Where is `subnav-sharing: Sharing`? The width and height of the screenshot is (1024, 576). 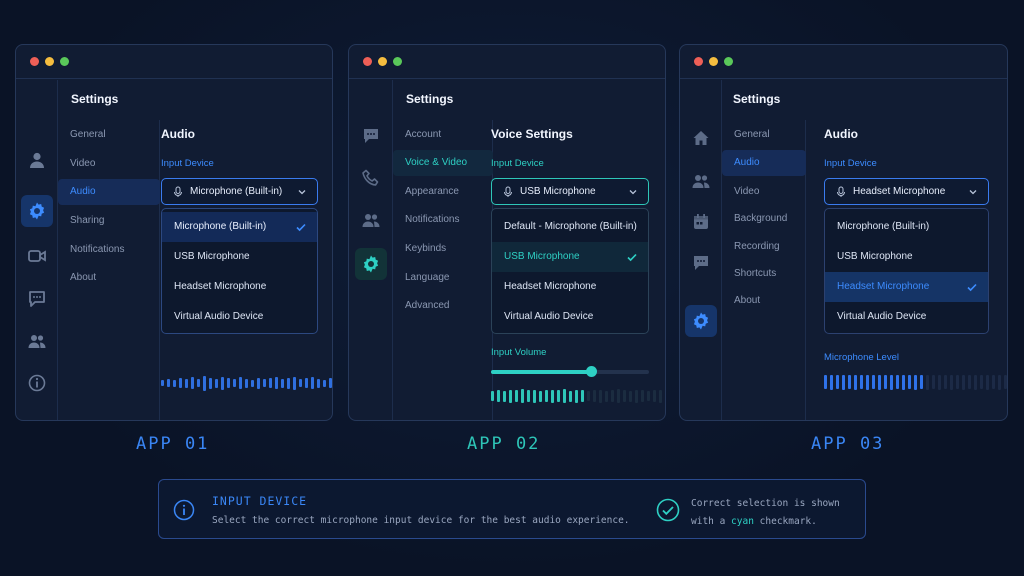
subnav-sharing: Sharing is located at coordinates (87, 221).